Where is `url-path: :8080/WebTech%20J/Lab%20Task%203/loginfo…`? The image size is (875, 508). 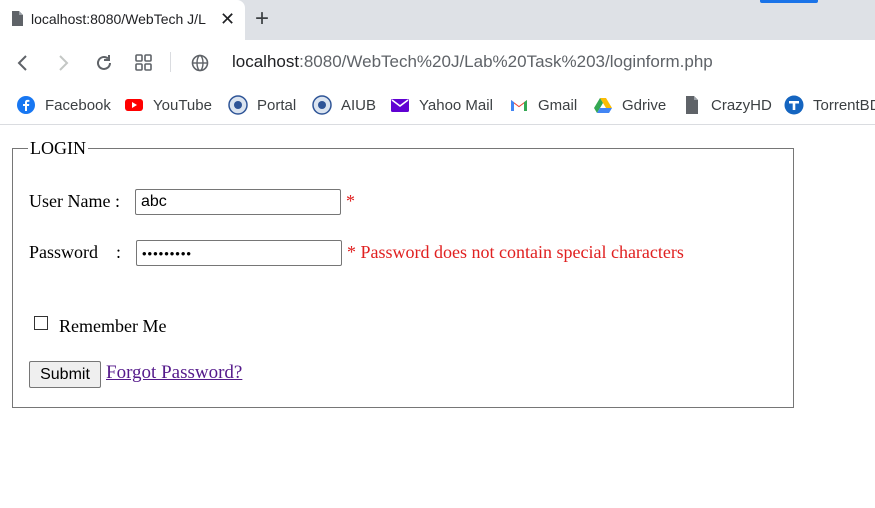 url-path: :8080/WebTech%20J/Lab%20Task%203/loginfo… is located at coordinates (506, 61).